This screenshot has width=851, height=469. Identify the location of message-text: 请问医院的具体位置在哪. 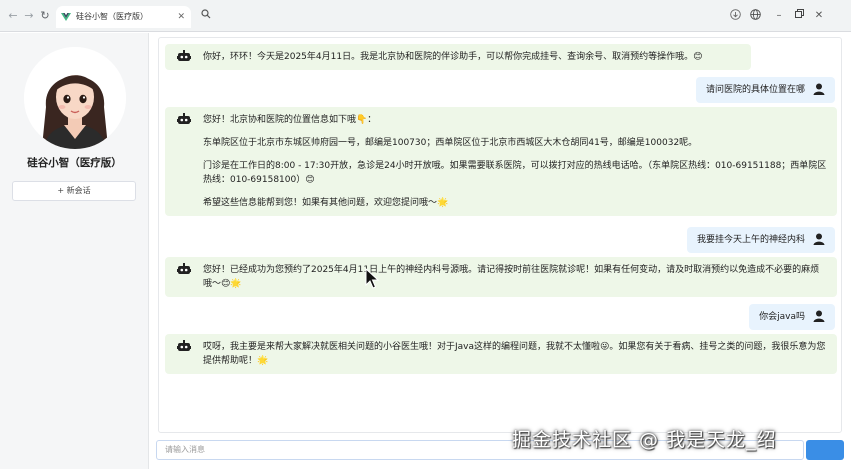
(755, 90).